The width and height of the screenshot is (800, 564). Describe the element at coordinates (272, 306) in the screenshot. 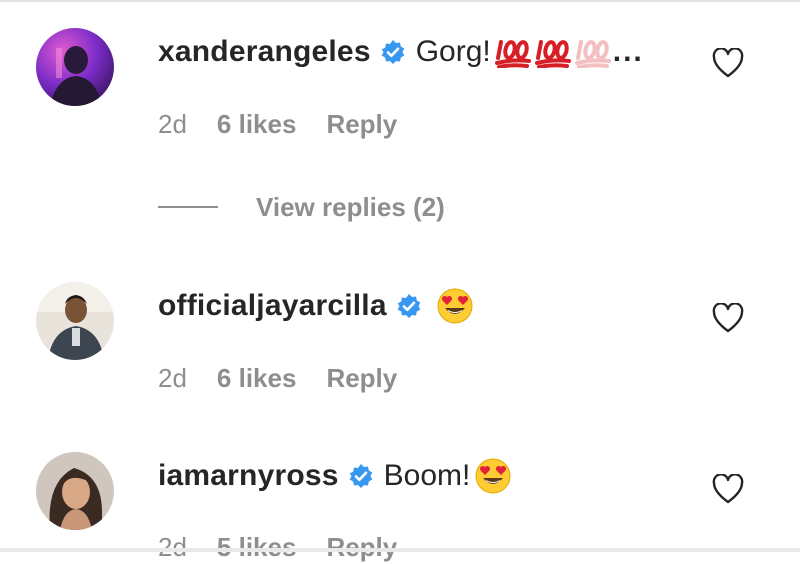

I see `username: officialjayarcilla` at that location.